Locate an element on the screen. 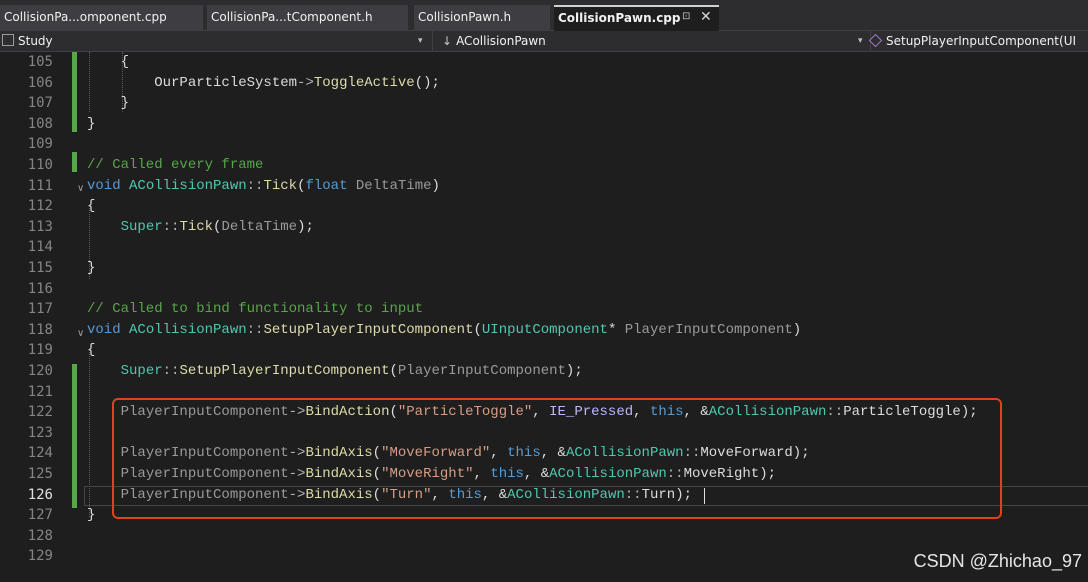 The image size is (1088, 582). class-name: ACollisionPawn is located at coordinates (501, 41).